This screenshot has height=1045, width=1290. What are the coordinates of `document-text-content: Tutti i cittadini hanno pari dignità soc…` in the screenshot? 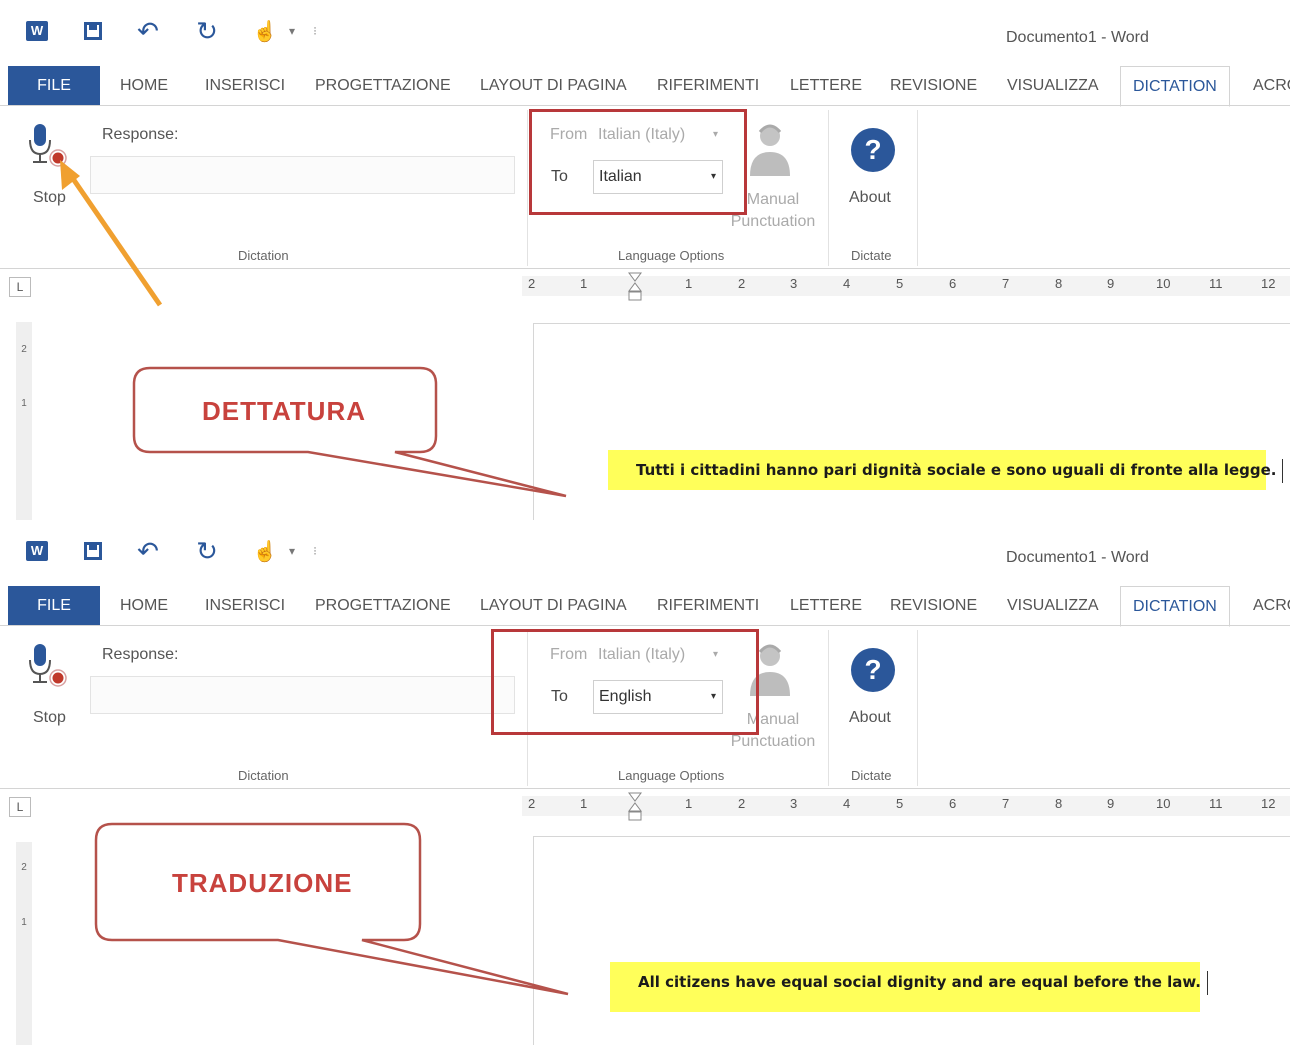 It's located at (956, 470).